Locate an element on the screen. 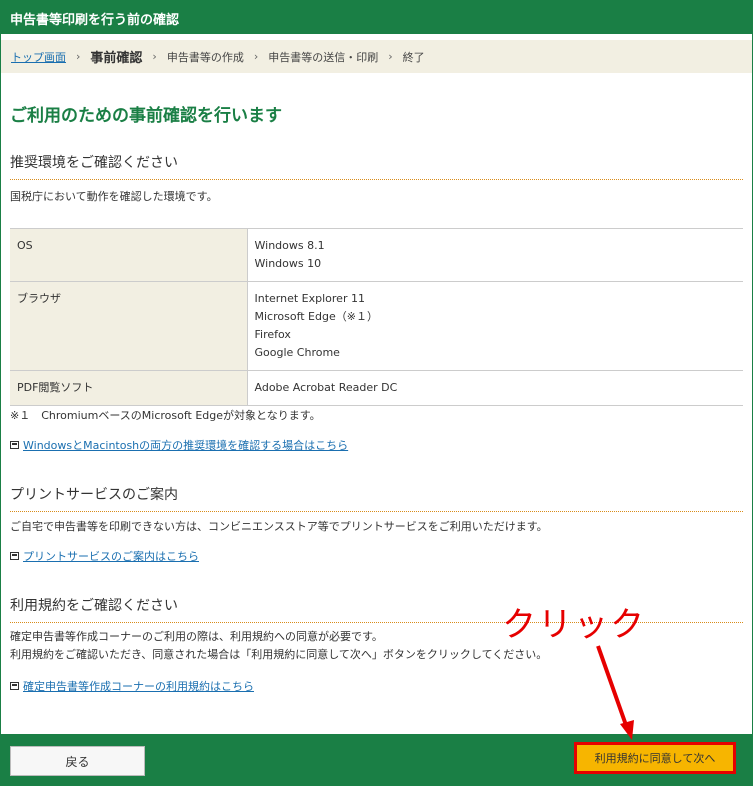 Image resolution: width=753 pixels, height=786 pixels. annotation-arrow-icon is located at coordinates (615, 692).